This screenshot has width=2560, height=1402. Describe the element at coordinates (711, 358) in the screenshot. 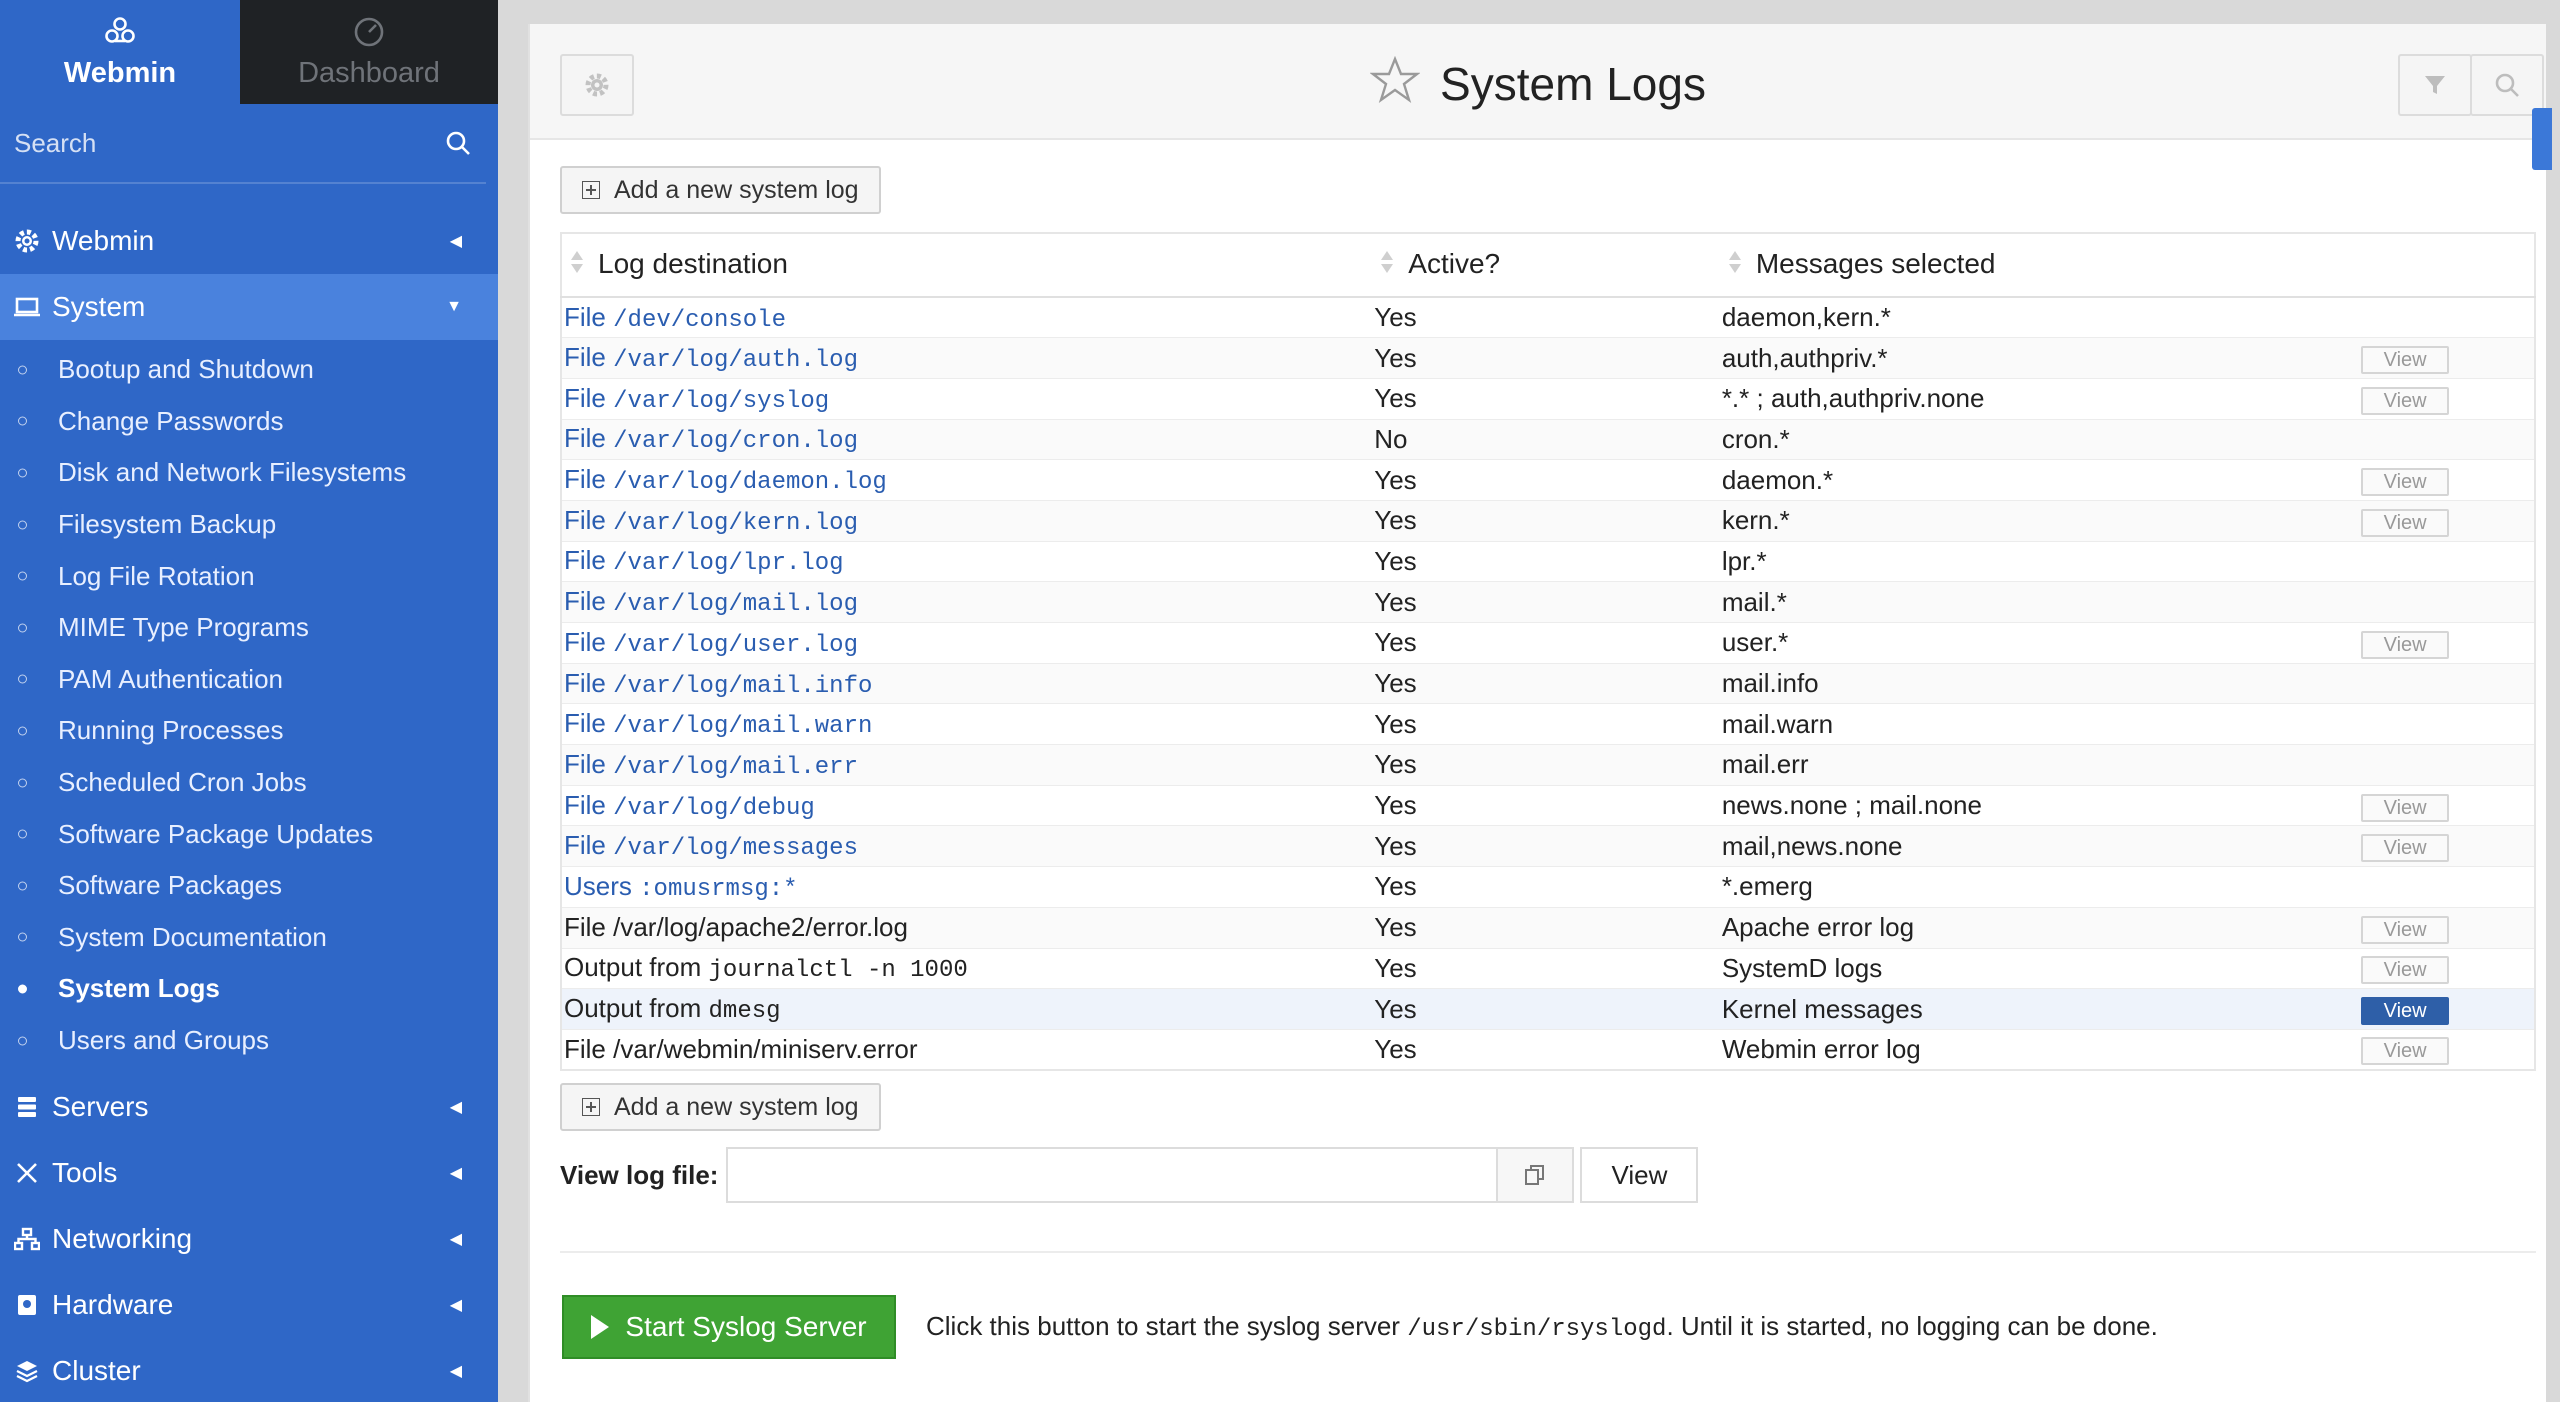

I see `log-destination-link: File /var/log/auth.log` at that location.